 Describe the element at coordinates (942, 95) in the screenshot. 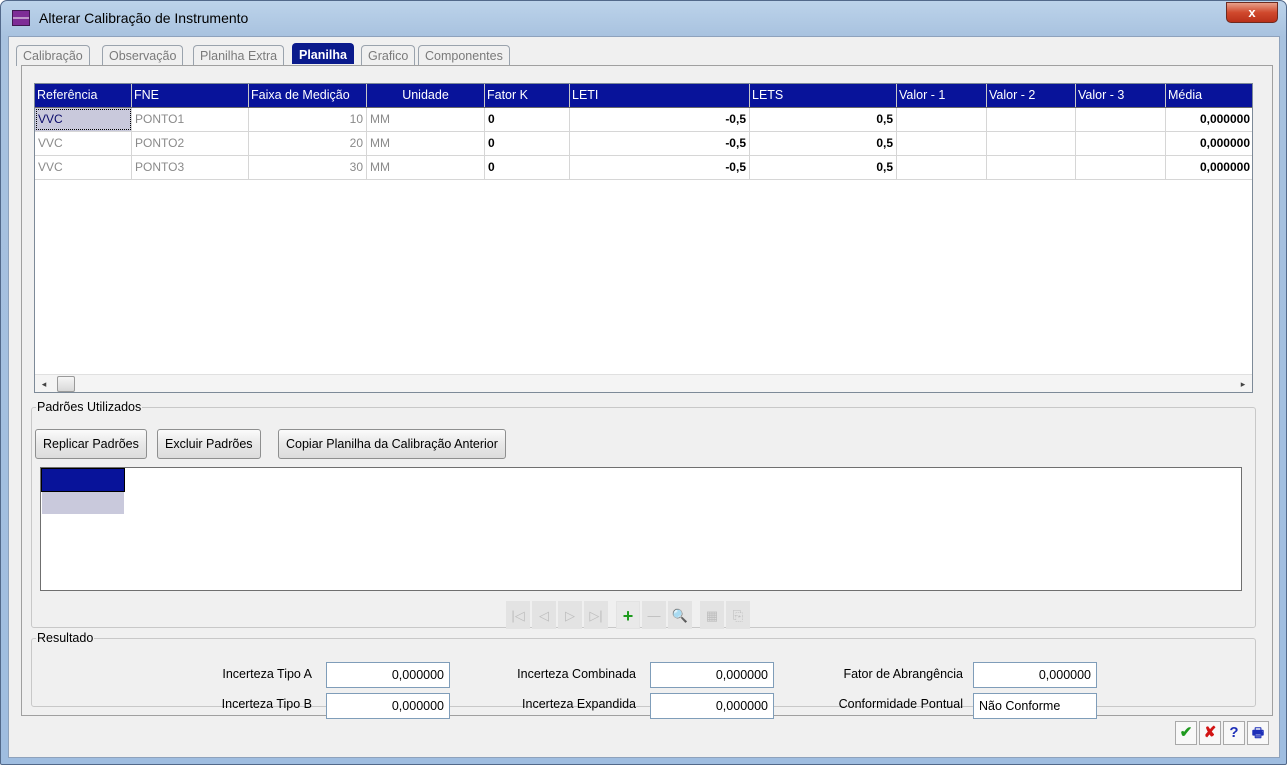

I see `col-header-valor-1: Valor - 1` at that location.